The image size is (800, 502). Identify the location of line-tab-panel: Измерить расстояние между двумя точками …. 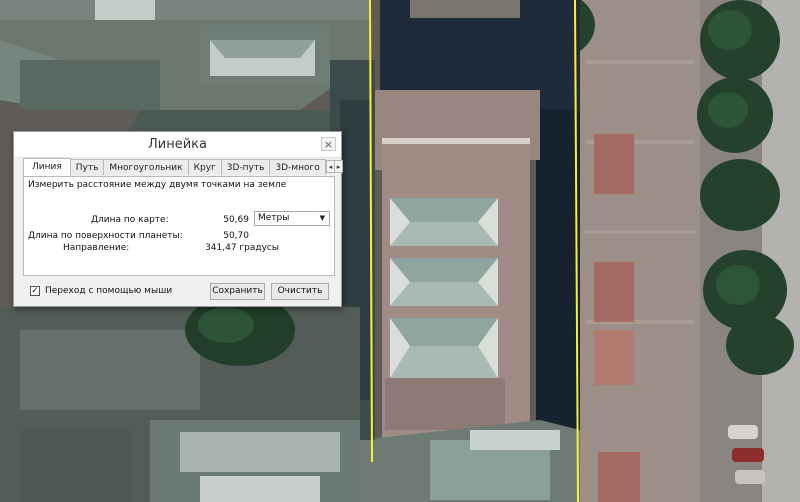
(179, 226).